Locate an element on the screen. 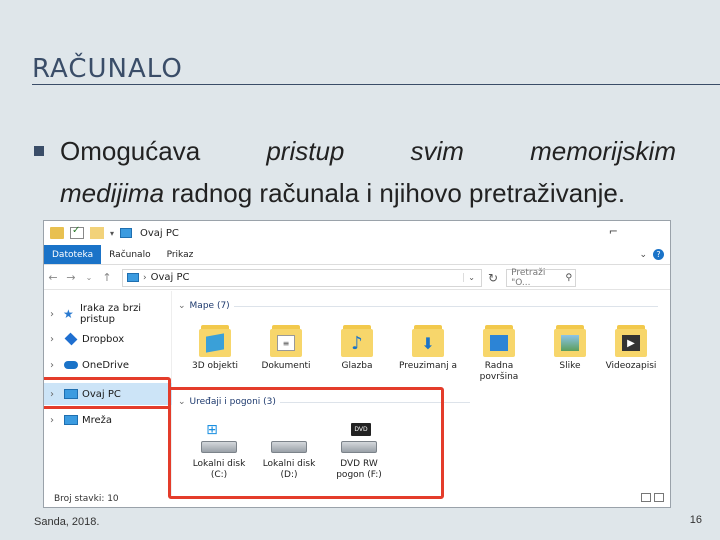  folder-label: Videozapisi is located at coordinates (631, 366).